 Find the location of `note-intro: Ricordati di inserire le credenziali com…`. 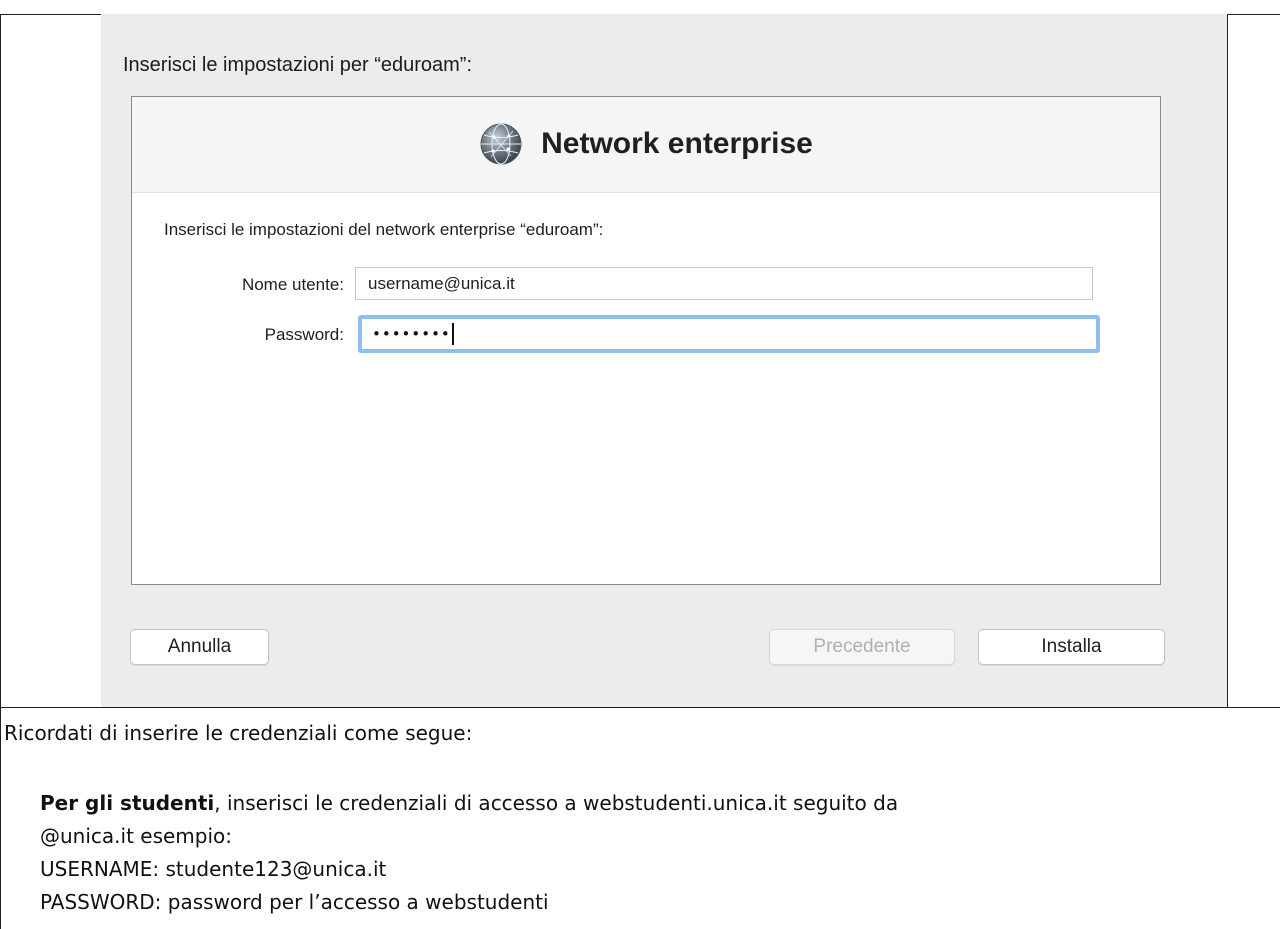

note-intro: Ricordati di inserire le credenziali com… is located at coordinates (238, 733).